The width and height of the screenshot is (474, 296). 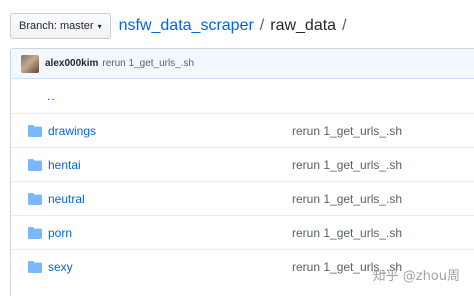 I want to click on breadcrumb-current-folder: raw_data, so click(x=303, y=25).